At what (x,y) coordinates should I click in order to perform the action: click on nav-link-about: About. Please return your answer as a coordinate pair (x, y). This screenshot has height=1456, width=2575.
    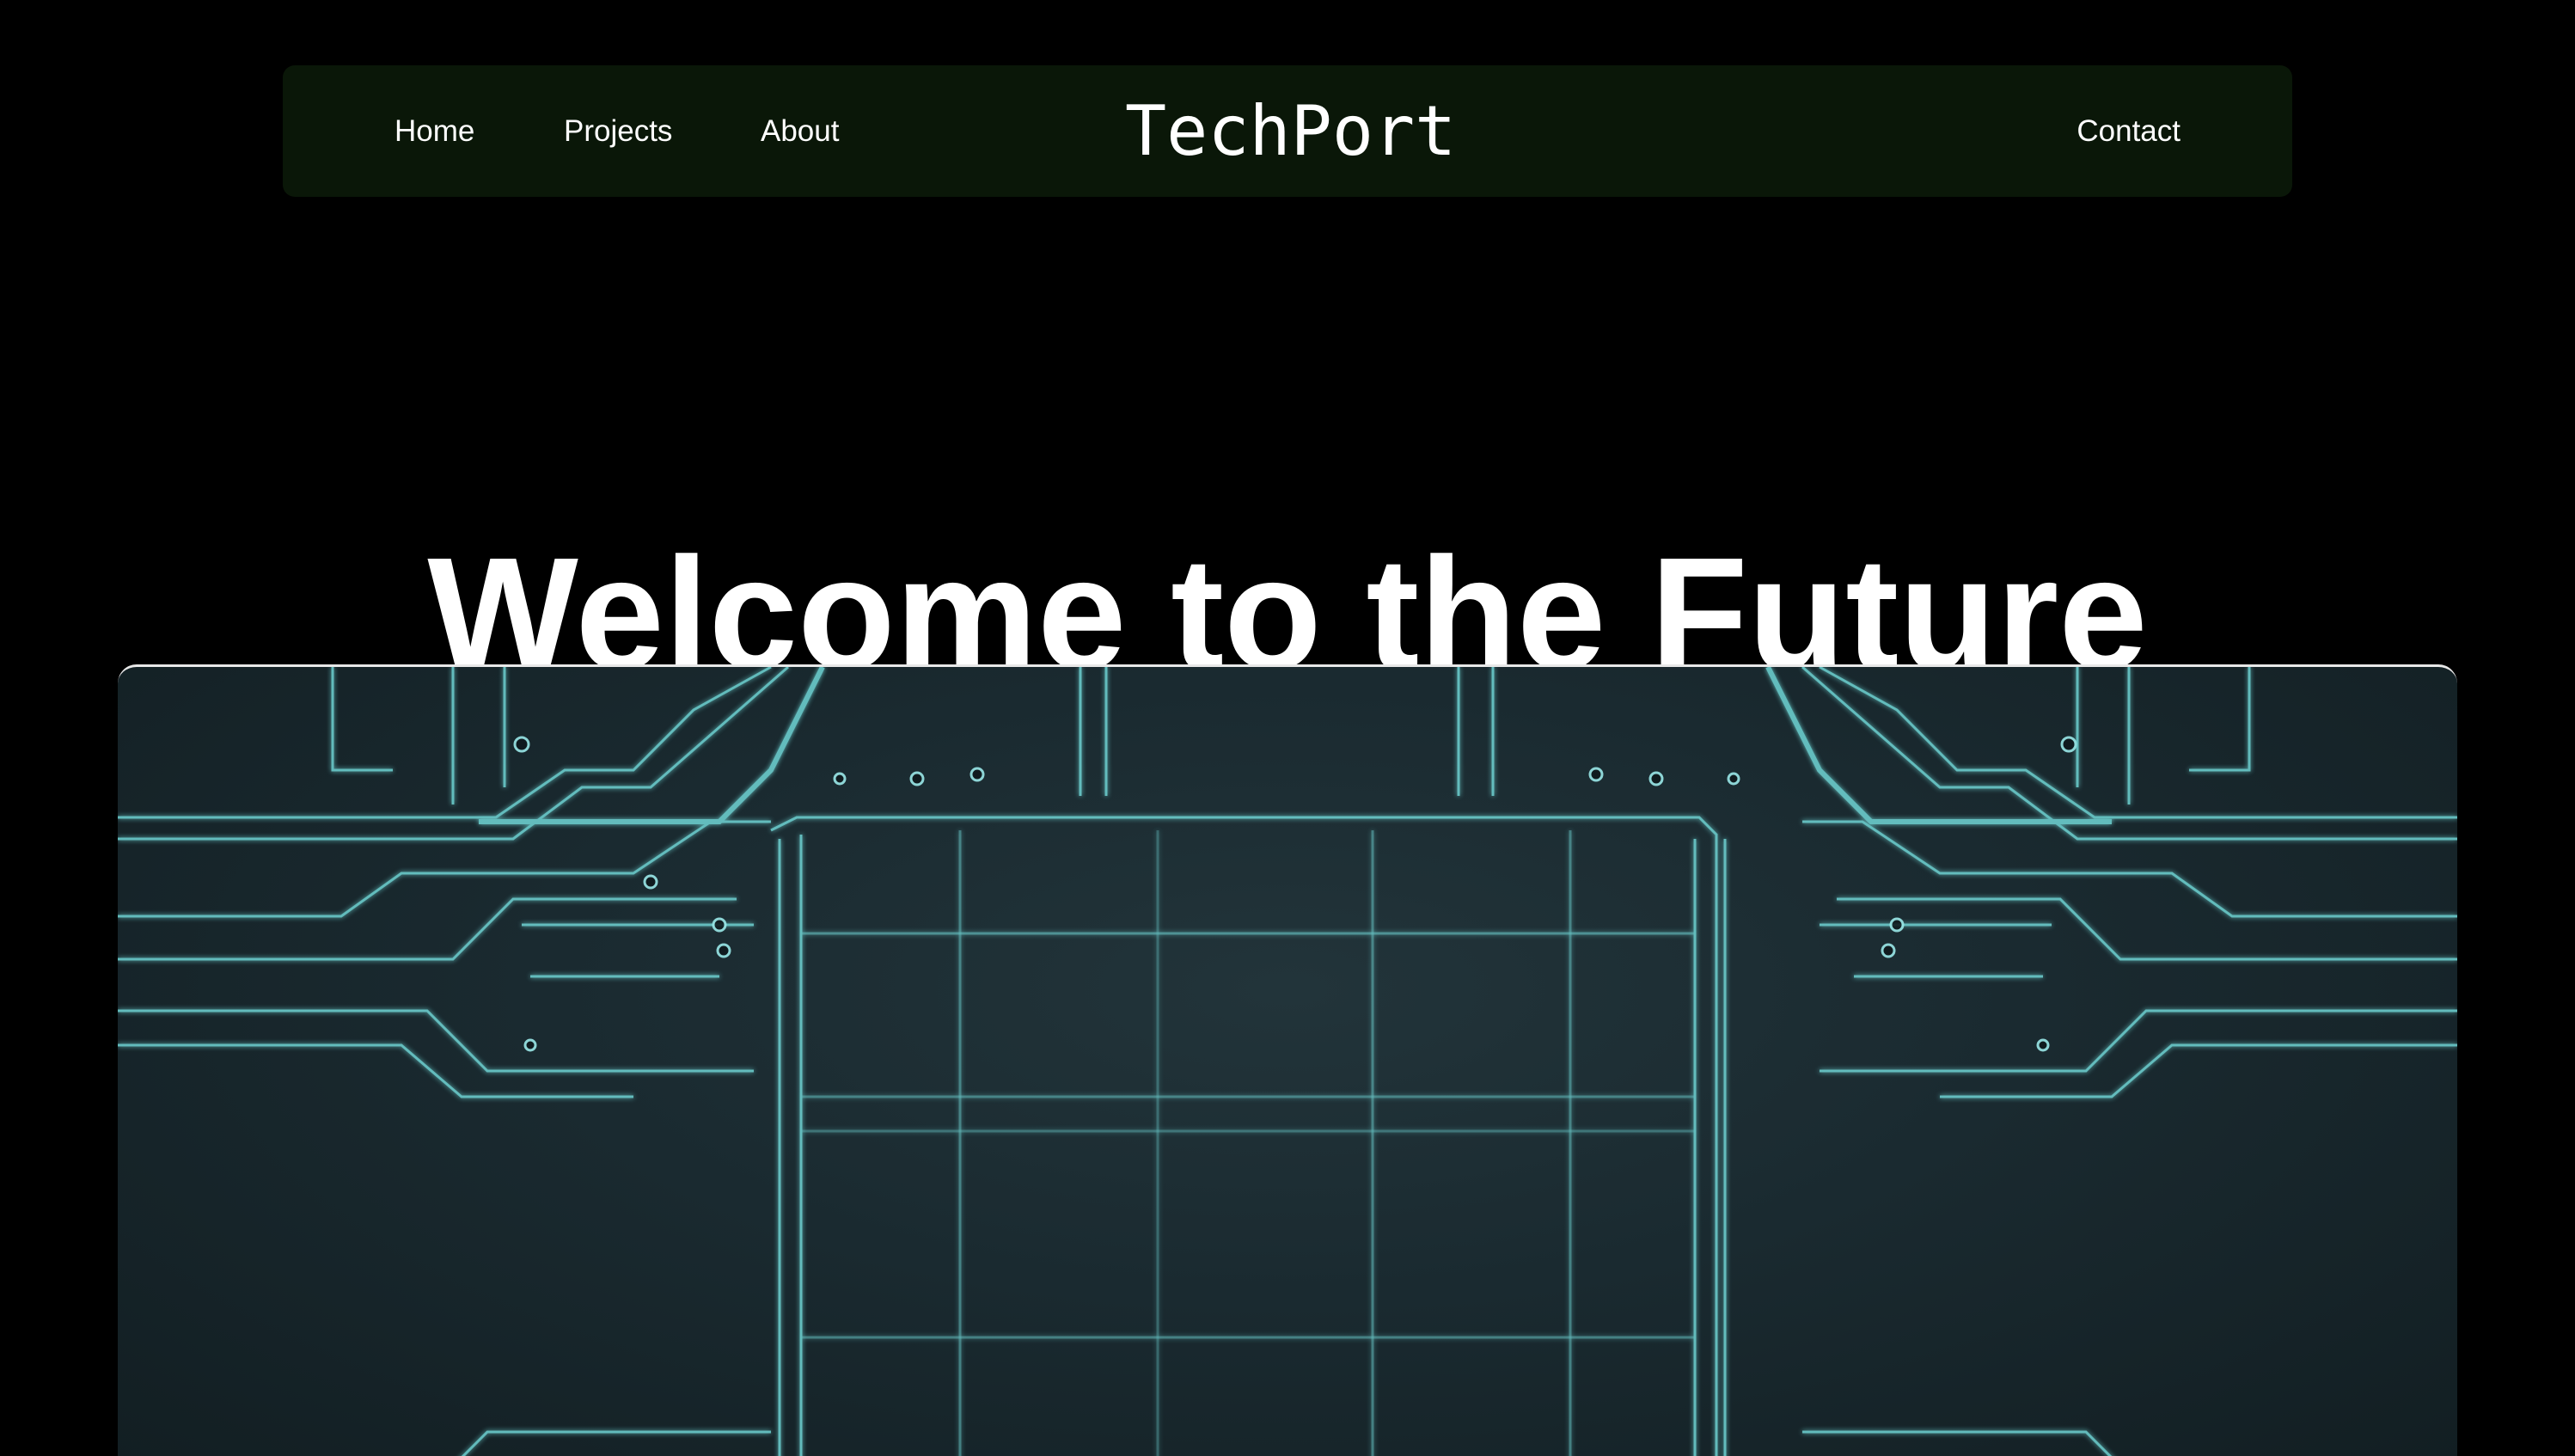
    Looking at the image, I should click on (800, 131).